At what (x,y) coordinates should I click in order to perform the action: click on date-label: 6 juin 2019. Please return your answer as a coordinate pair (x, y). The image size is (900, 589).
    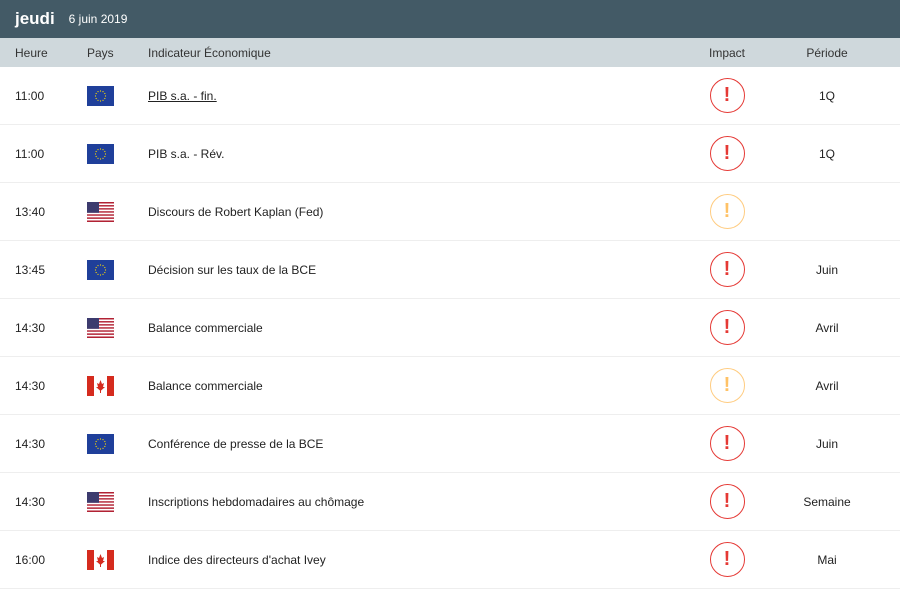
    Looking at the image, I should click on (98, 19).